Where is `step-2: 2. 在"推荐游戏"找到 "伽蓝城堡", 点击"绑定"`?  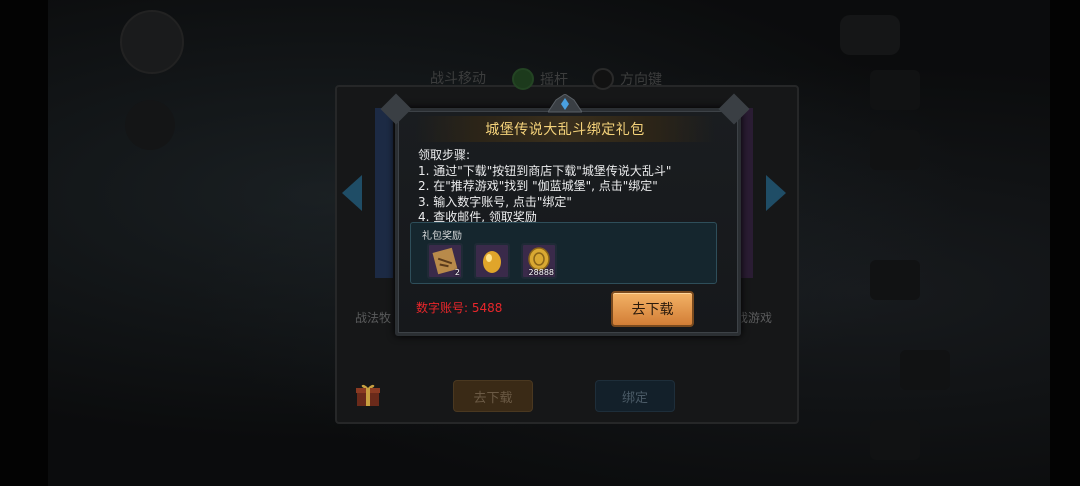 step-2: 2. 在"推荐游戏"找到 "伽蓝城堡", 点击"绑定" is located at coordinates (538, 186).